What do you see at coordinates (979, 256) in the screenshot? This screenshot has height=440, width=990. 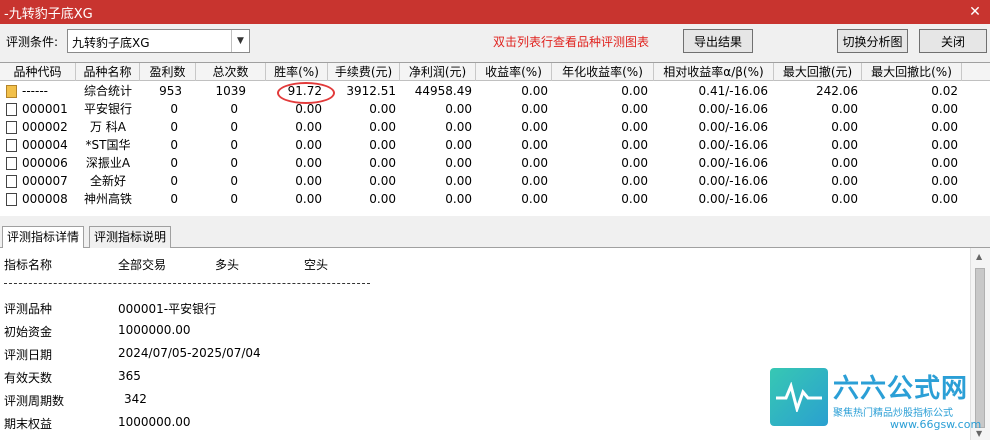 I see `scroll-up-icon: ▲` at bounding box center [979, 256].